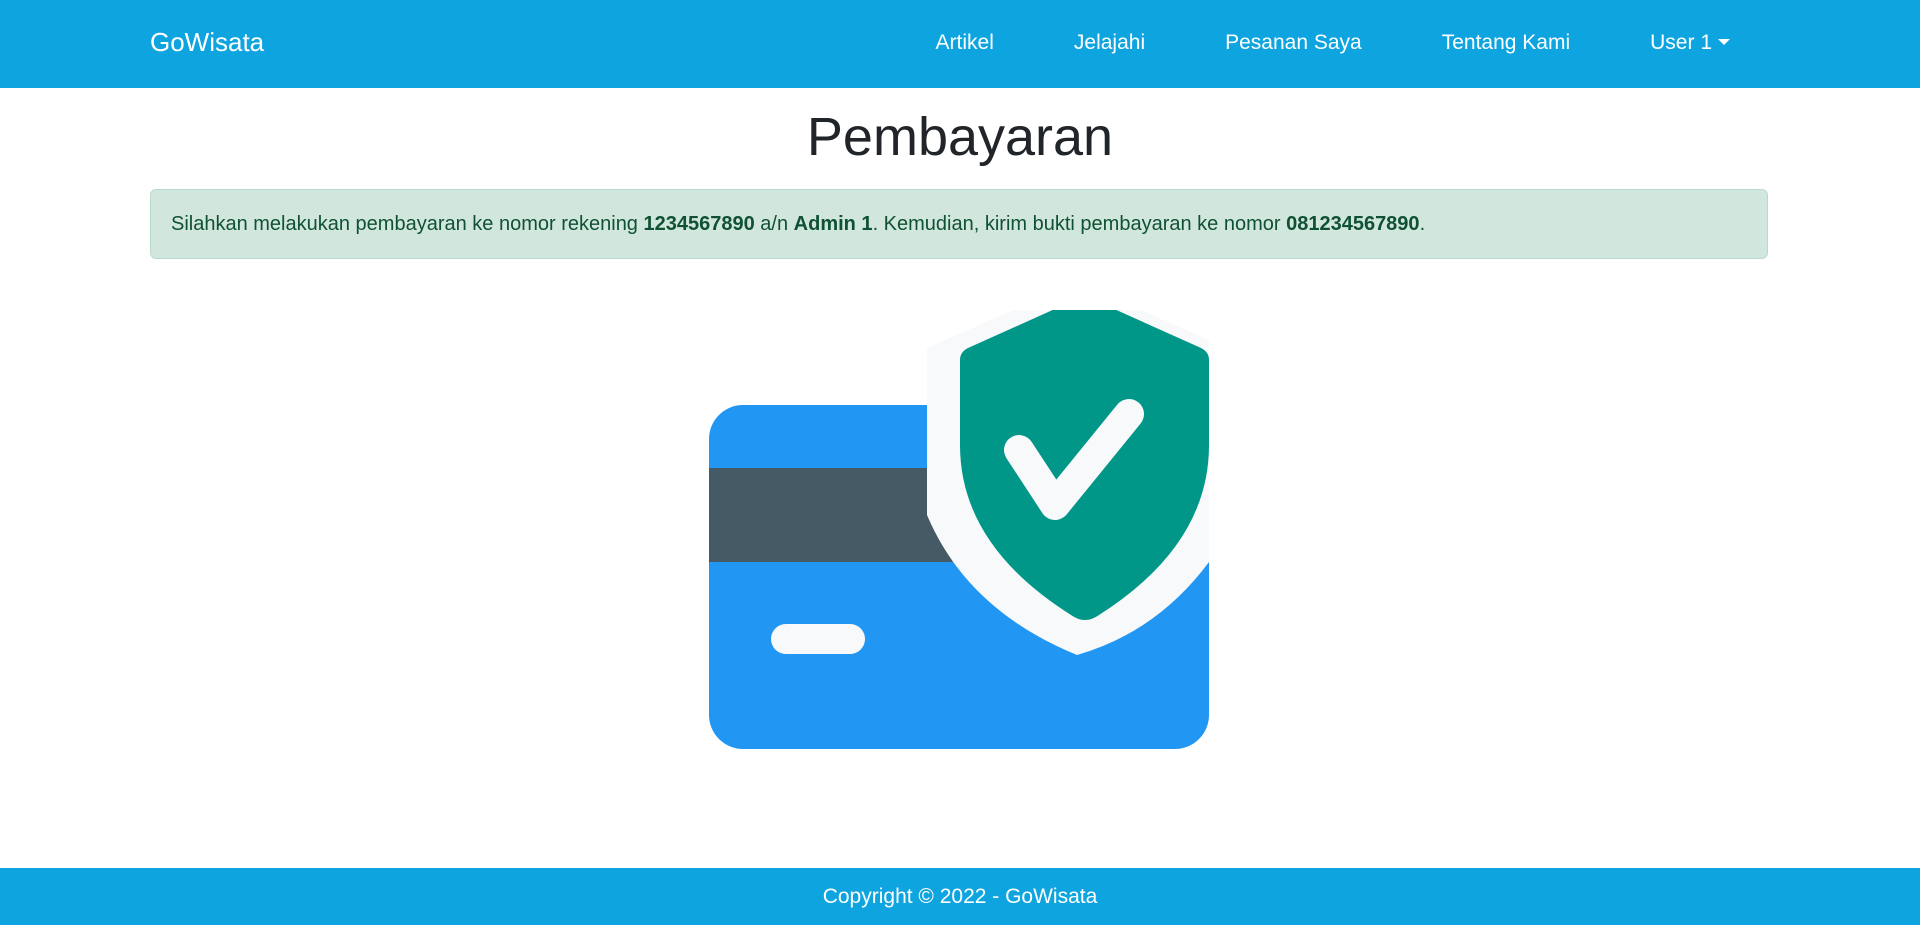 The height and width of the screenshot is (925, 1920). Describe the element at coordinates (1109, 43) in the screenshot. I see `nav-link-jelajahi: Jelajahi` at that location.